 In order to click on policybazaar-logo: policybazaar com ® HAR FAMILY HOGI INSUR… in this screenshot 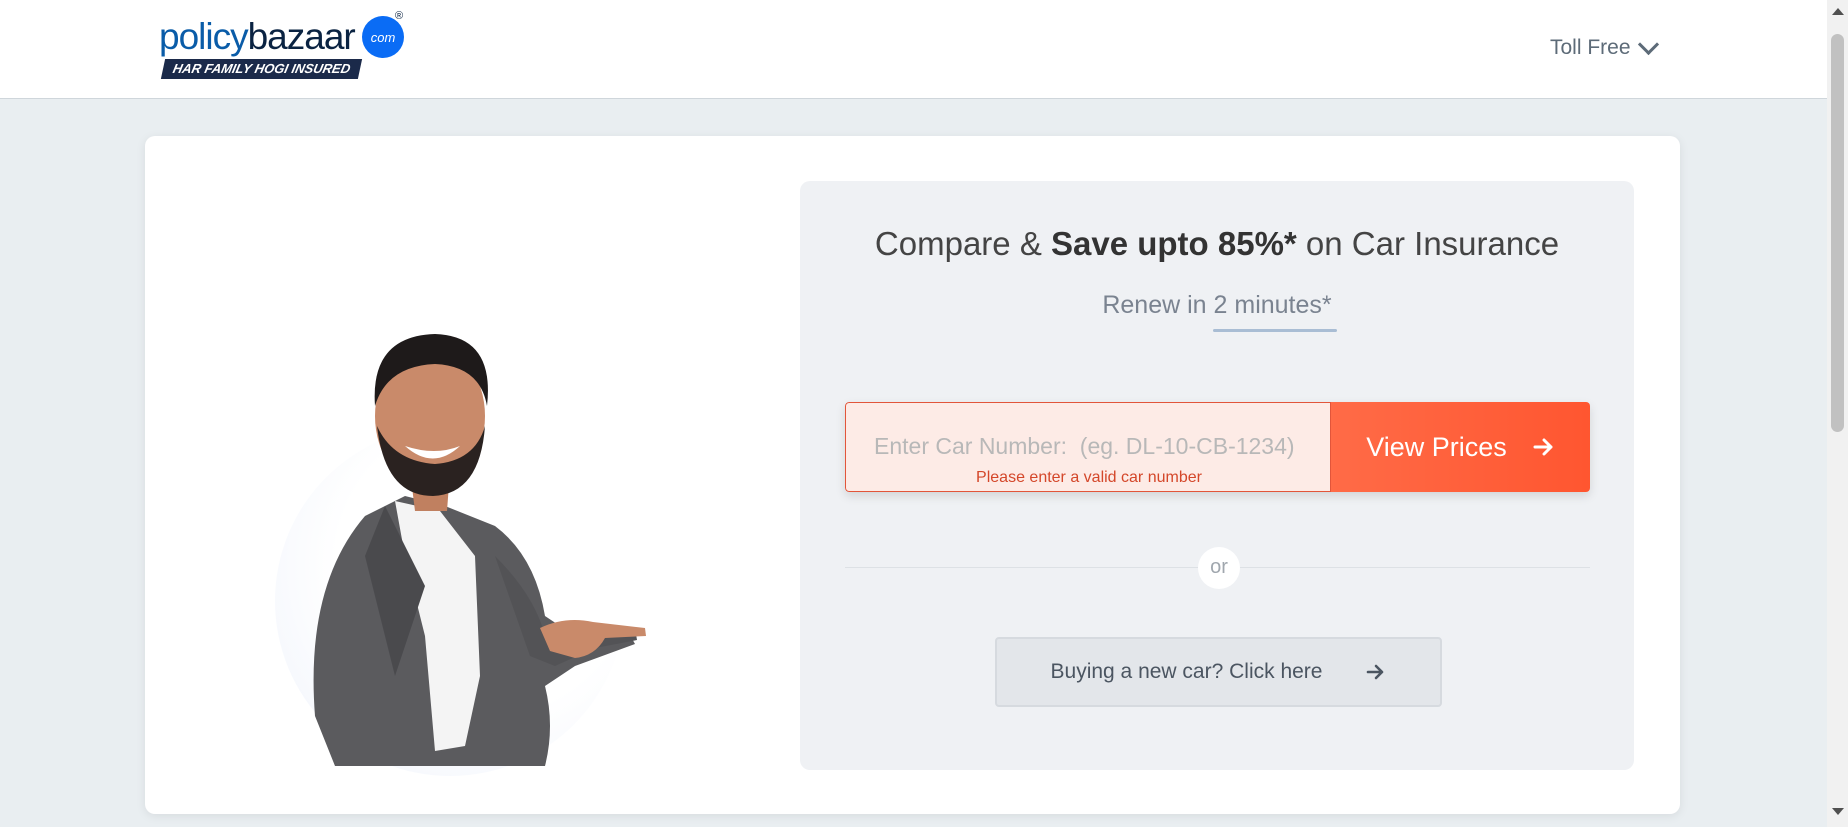, I will do `click(284, 46)`.